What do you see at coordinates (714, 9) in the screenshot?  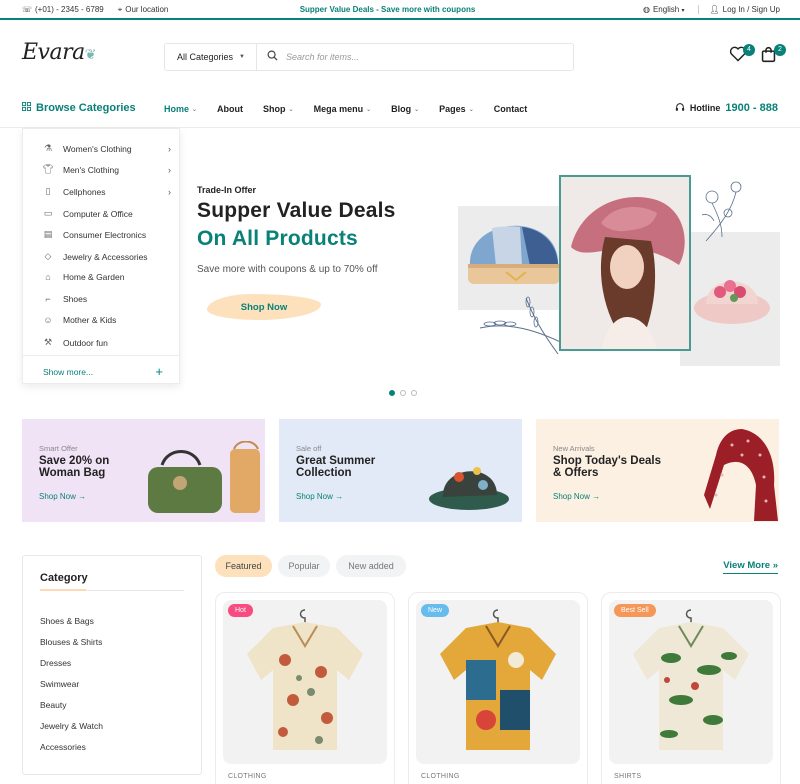 I see `user-icon: 👤︎` at bounding box center [714, 9].